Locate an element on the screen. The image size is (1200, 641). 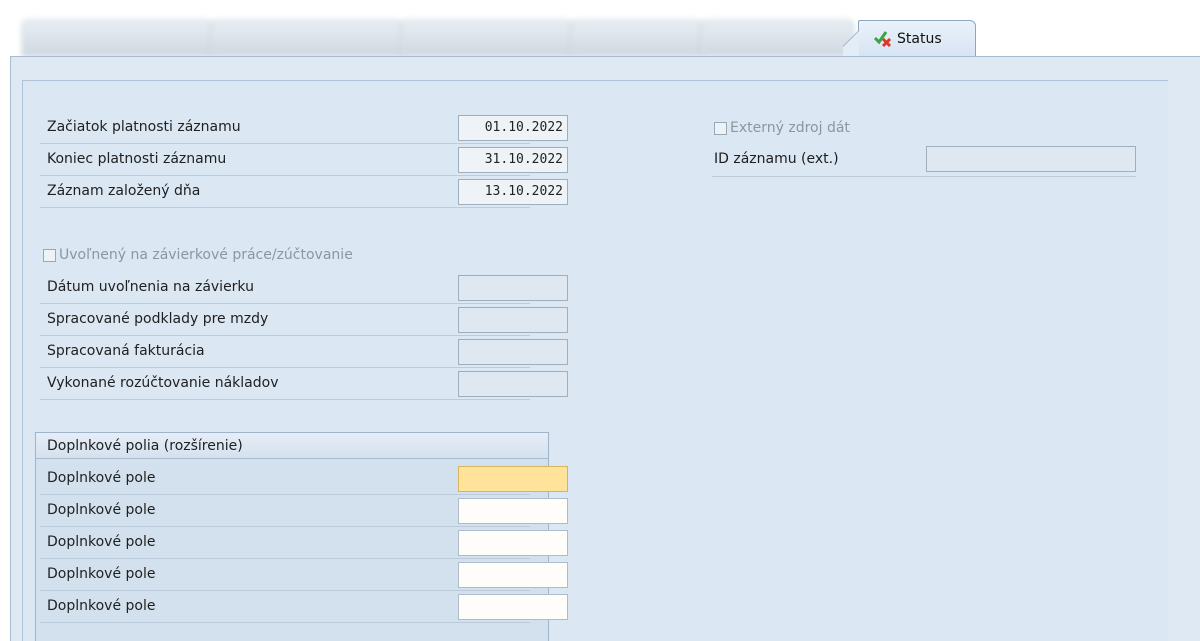
created-date-row: Záznam založený dňa 13.10.2022 is located at coordinates (304, 192).